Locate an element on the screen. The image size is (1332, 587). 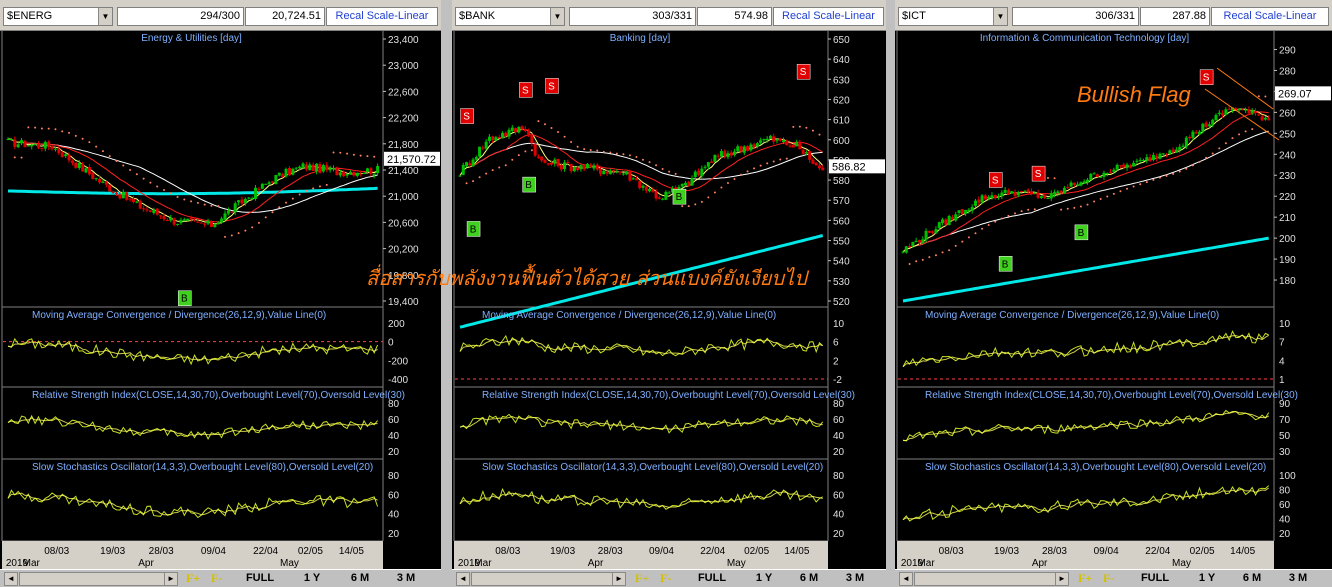
month-label: May is located at coordinates (289, 563).